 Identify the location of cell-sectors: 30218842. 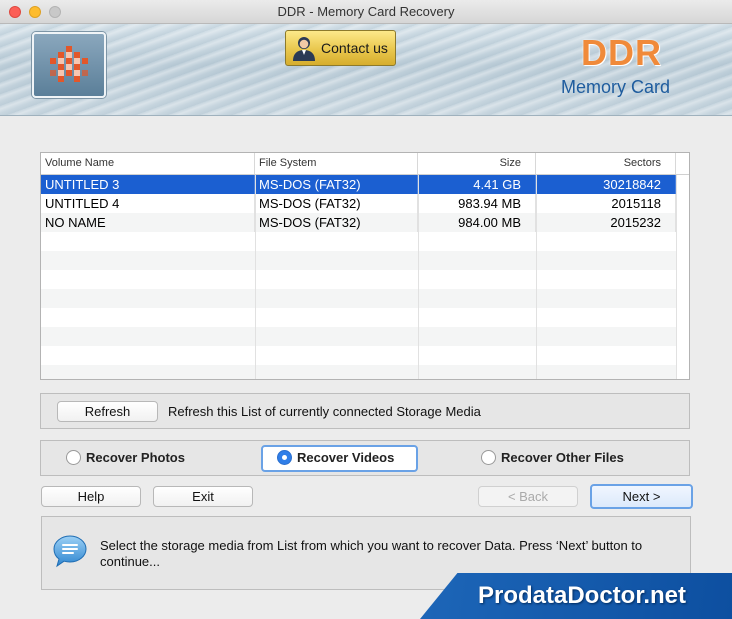
(606, 184).